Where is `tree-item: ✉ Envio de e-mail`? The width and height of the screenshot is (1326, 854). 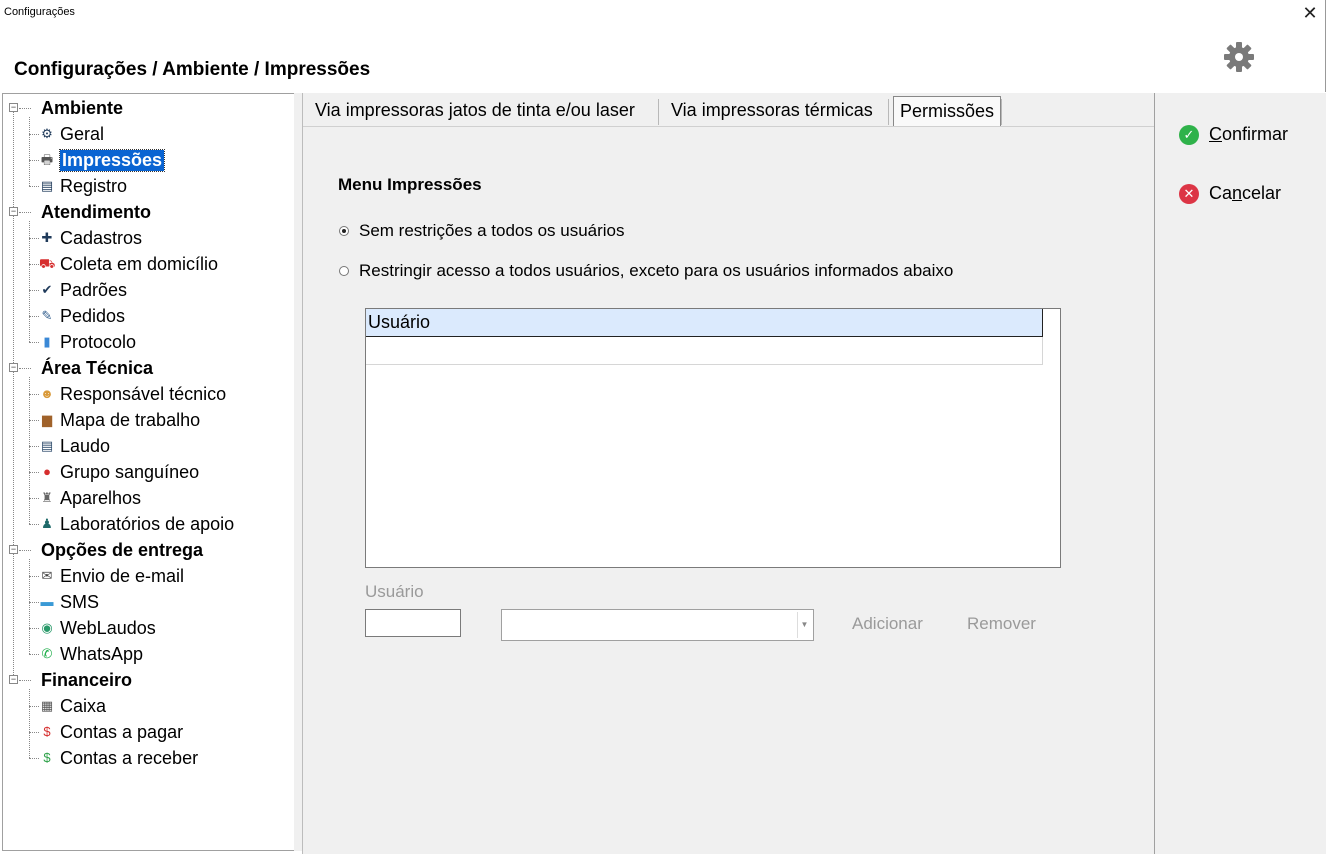
tree-item: ✉ Envio de e-mail is located at coordinates (112, 576).